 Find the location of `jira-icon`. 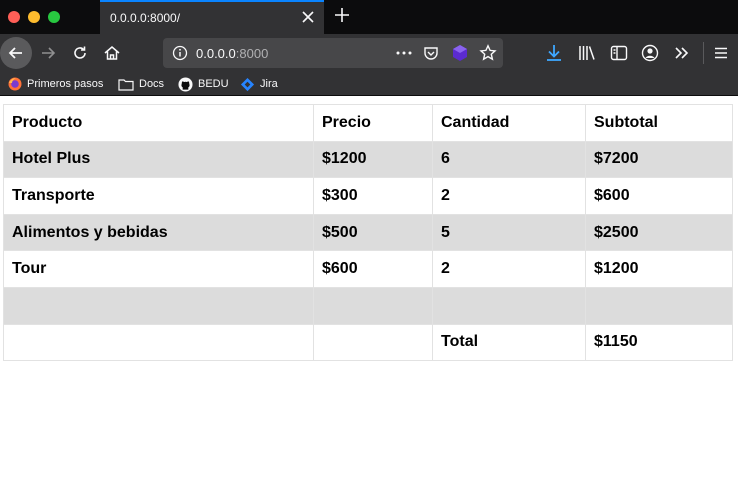

jira-icon is located at coordinates (247, 84).